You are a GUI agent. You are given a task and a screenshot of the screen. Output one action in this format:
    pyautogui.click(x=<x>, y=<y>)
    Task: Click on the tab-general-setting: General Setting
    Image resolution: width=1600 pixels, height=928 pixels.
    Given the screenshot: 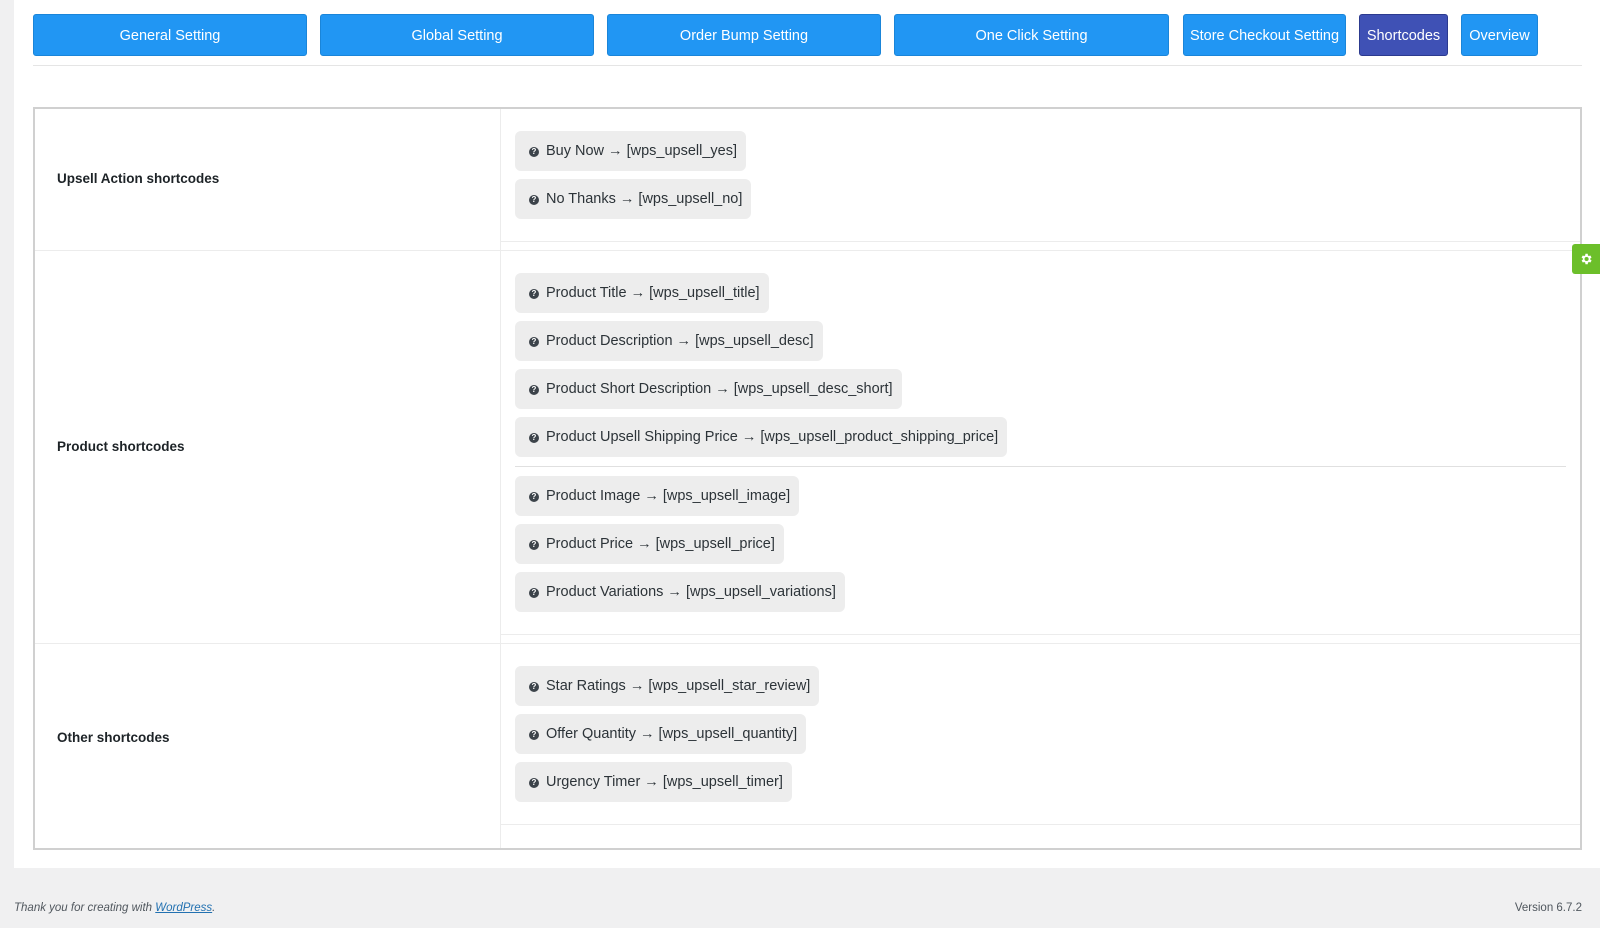 What is the action you would take?
    pyautogui.click(x=170, y=35)
    